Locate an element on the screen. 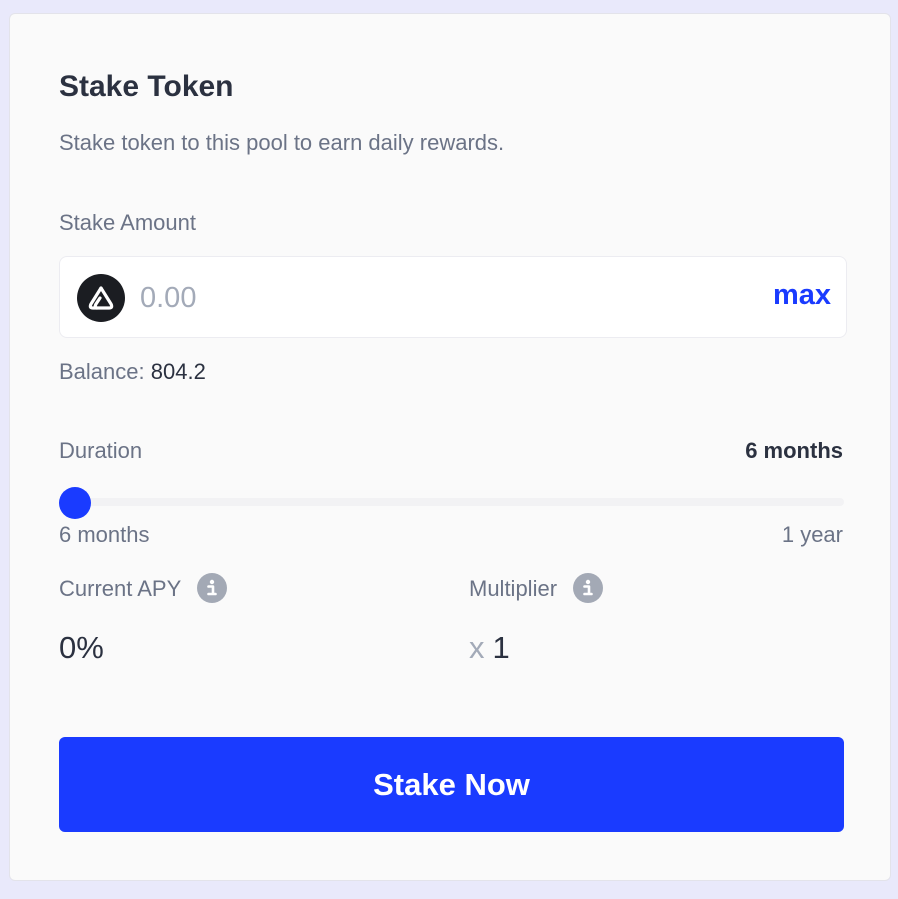  apy-value: 0% is located at coordinates (81, 647).